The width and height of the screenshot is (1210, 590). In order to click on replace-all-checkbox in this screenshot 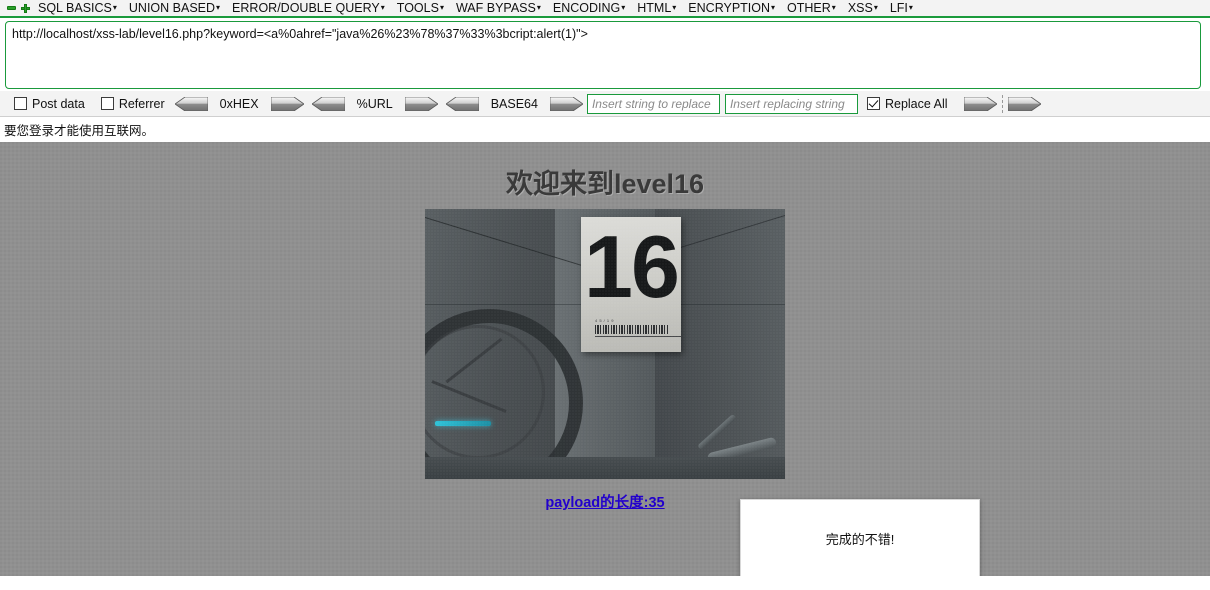, I will do `click(873, 103)`.